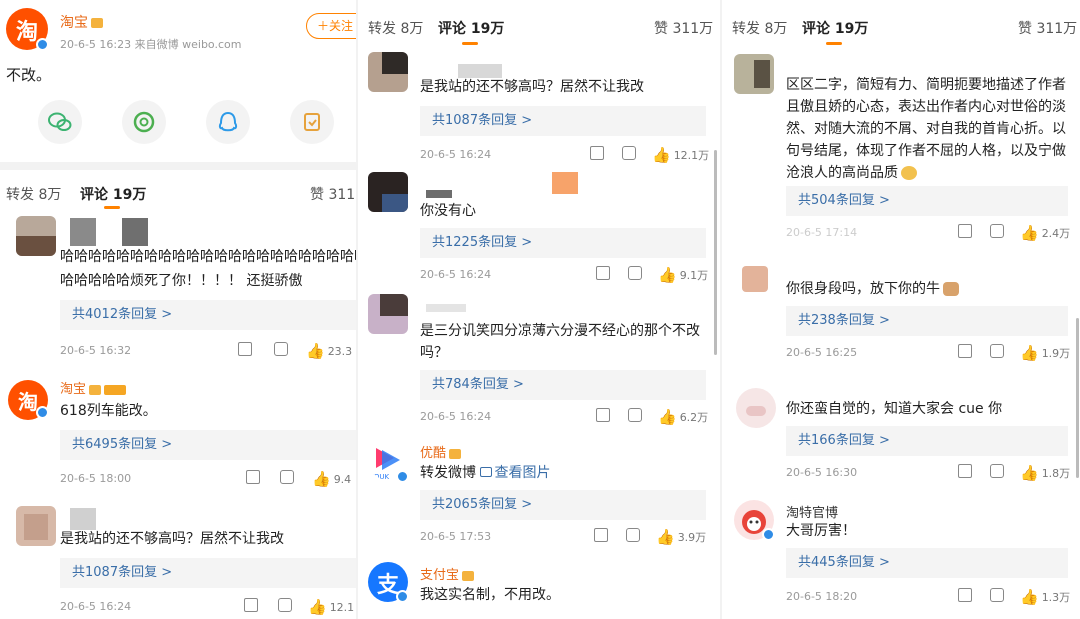 The width and height of the screenshot is (1080, 619). Describe the element at coordinates (563, 385) in the screenshot. I see `replies-link: 共784条回复 >` at that location.